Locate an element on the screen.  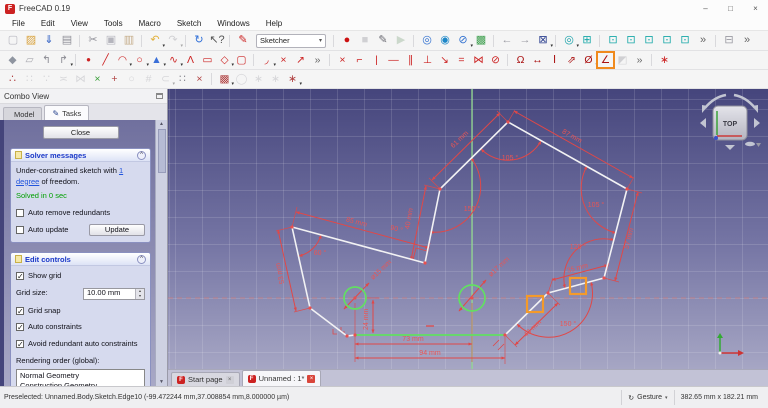
constrain-equal-button: = is located at coordinates (461, 60).